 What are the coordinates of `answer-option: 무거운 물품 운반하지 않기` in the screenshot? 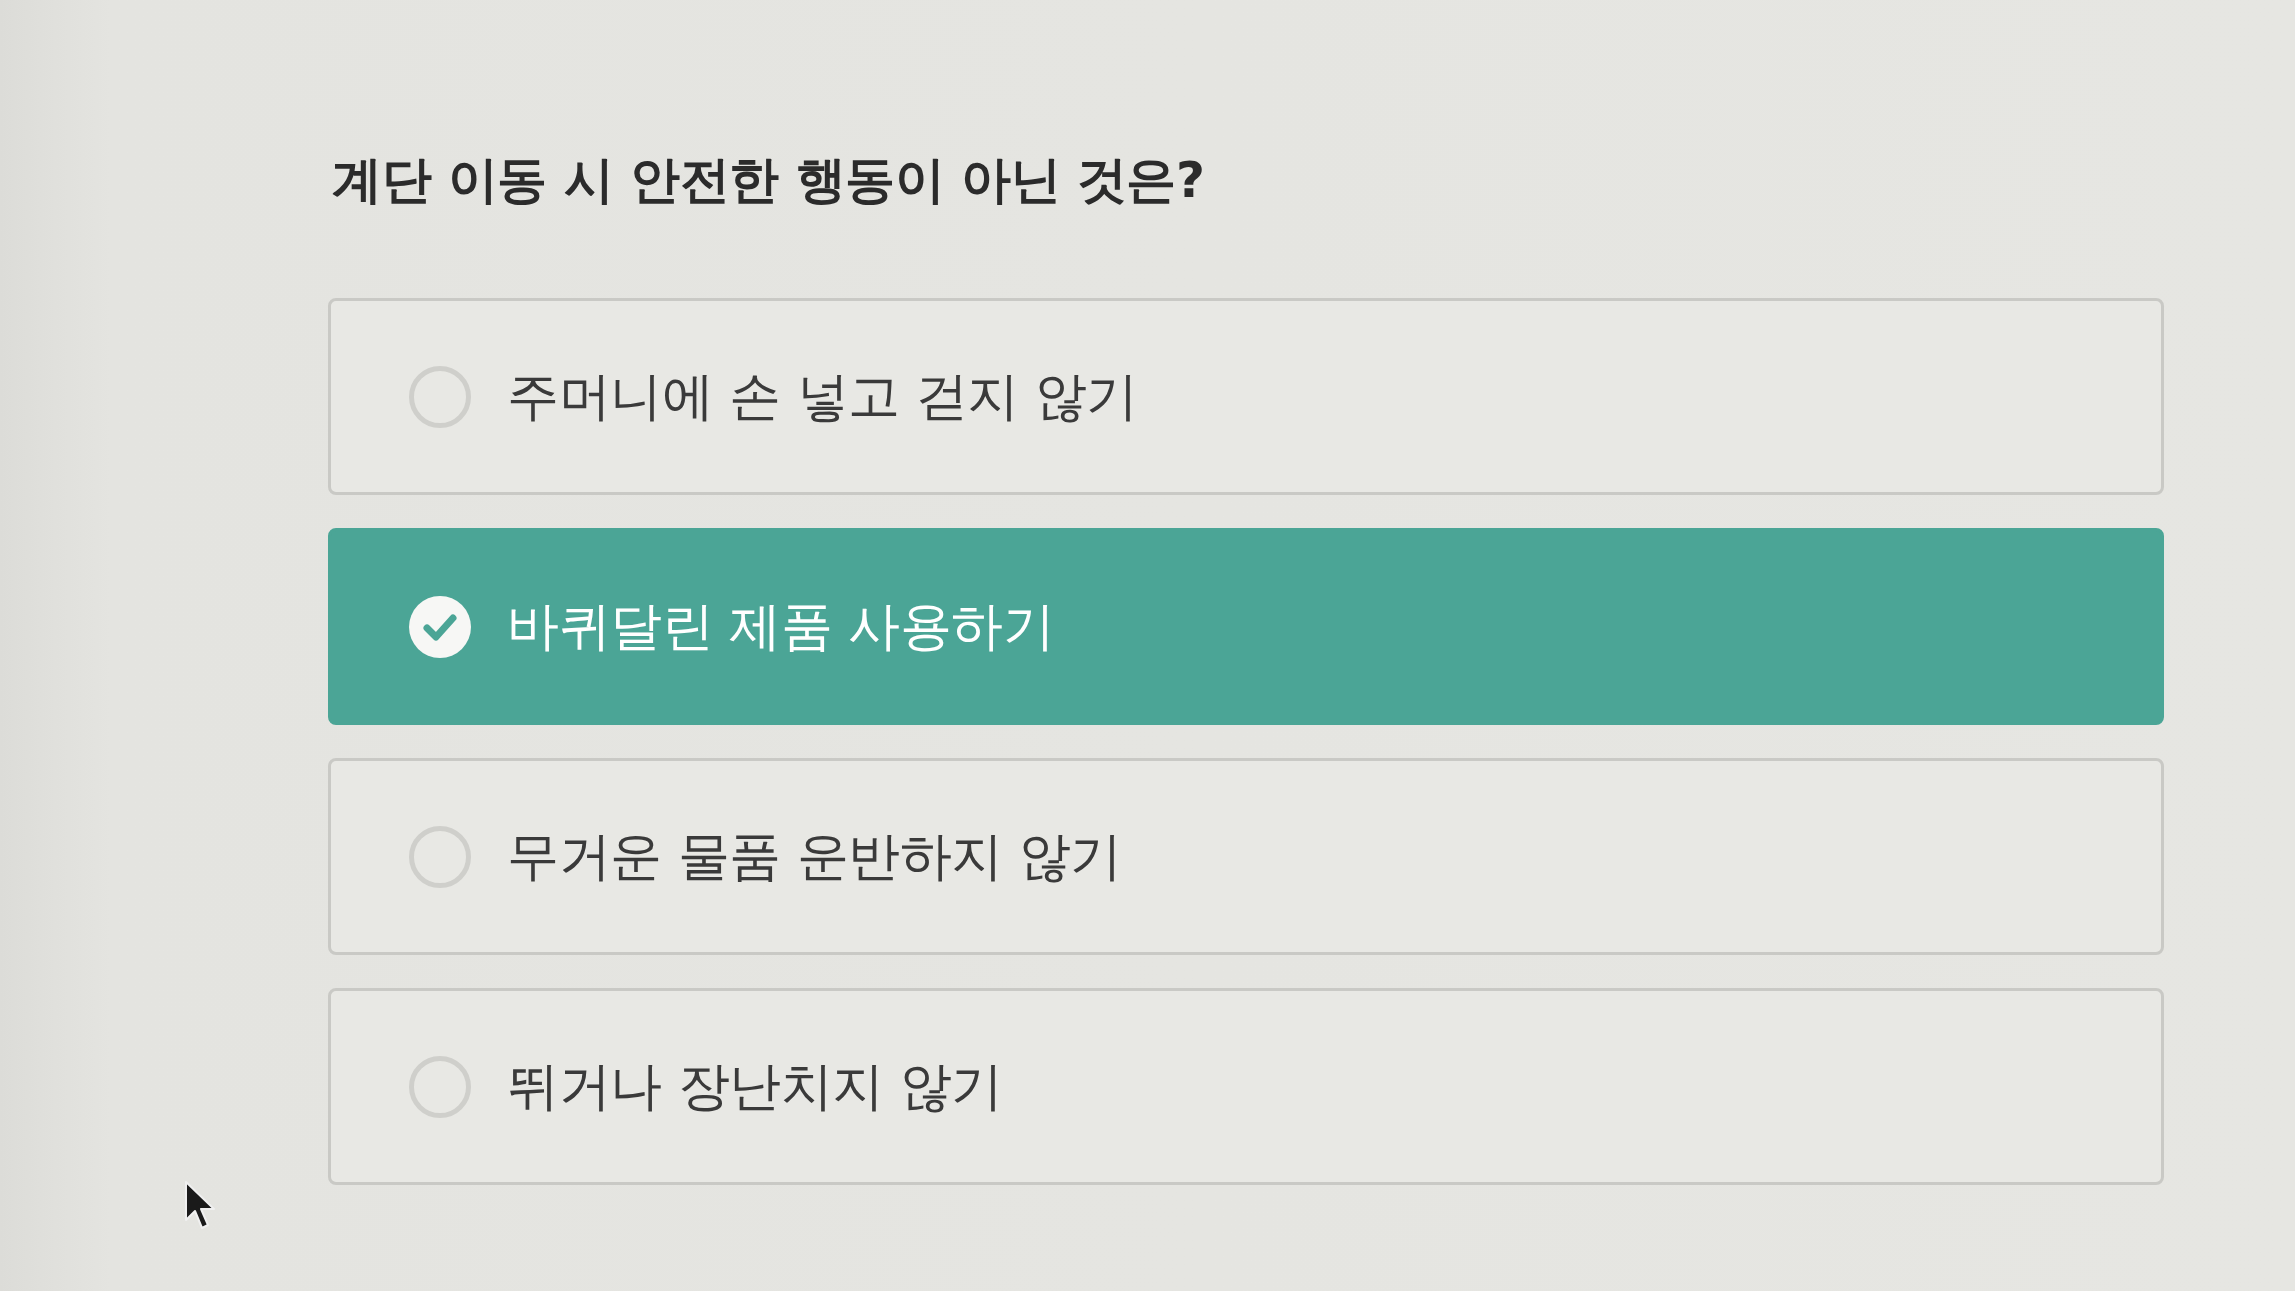 It's located at (1246, 856).